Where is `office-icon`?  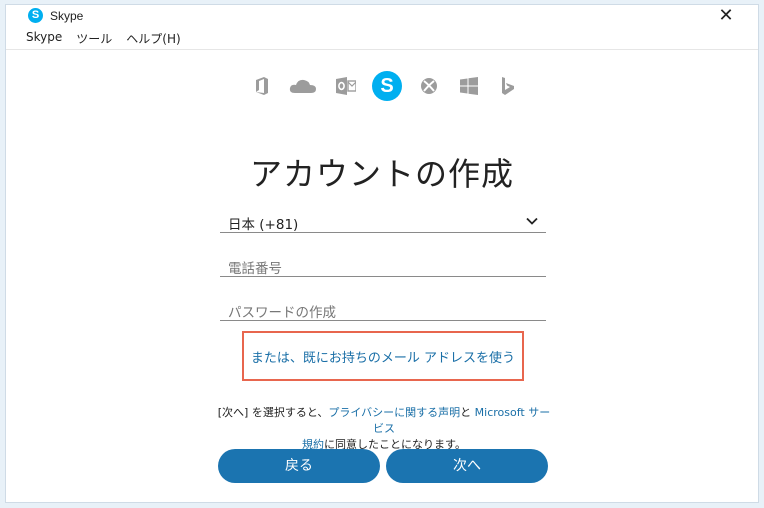
office-icon is located at coordinates (262, 86).